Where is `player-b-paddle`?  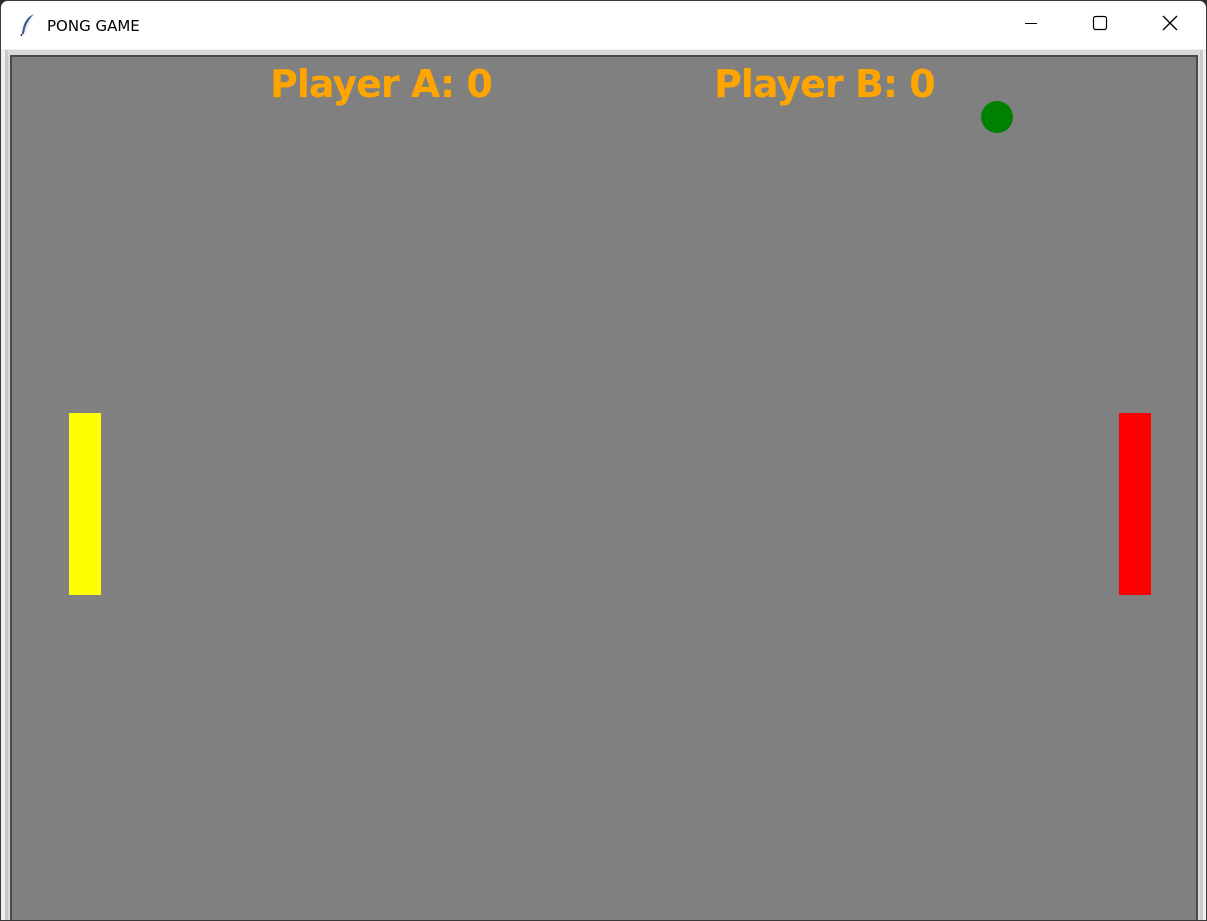 player-b-paddle is located at coordinates (1135, 504).